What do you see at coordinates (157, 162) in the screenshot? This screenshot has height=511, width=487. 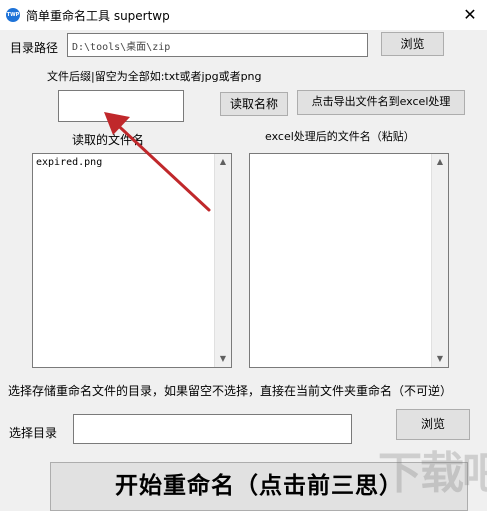 I see `annotation-arrow-icon` at bounding box center [157, 162].